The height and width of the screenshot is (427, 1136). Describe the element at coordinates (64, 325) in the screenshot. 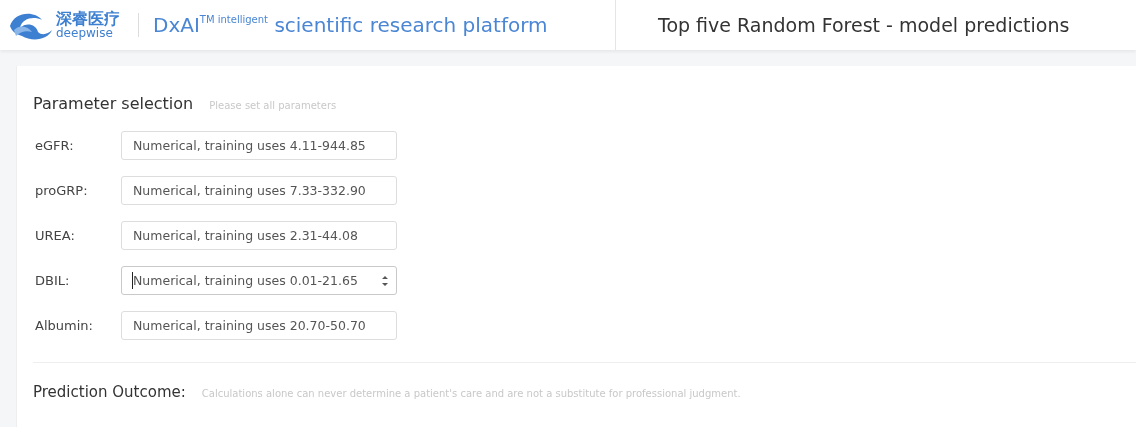

I see `field-label: Albumin:` at that location.